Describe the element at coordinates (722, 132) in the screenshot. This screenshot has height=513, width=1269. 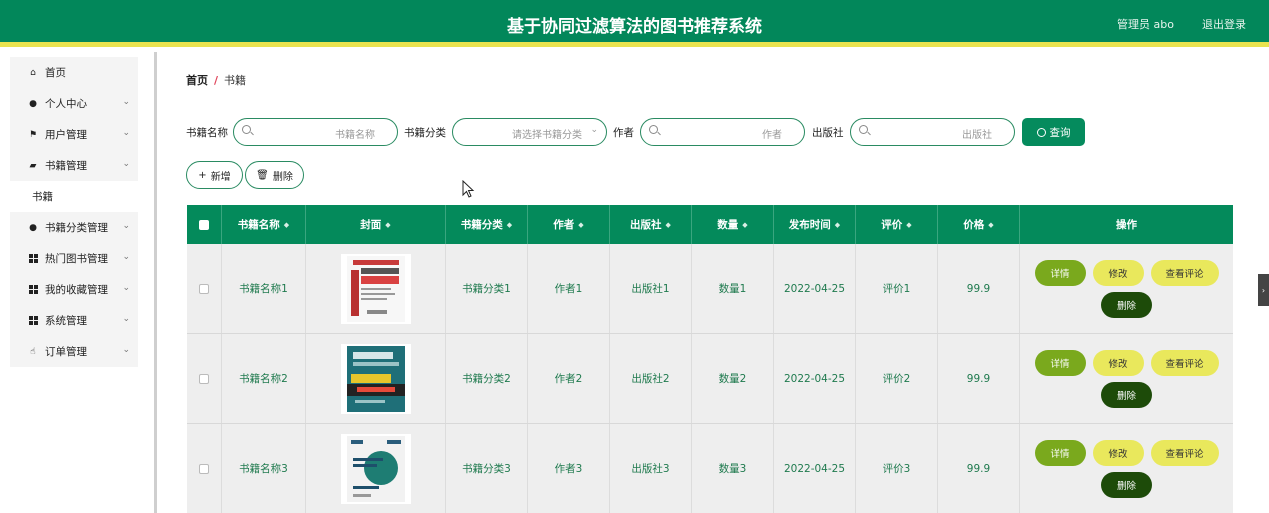
I see `author-search-input: 作者` at that location.